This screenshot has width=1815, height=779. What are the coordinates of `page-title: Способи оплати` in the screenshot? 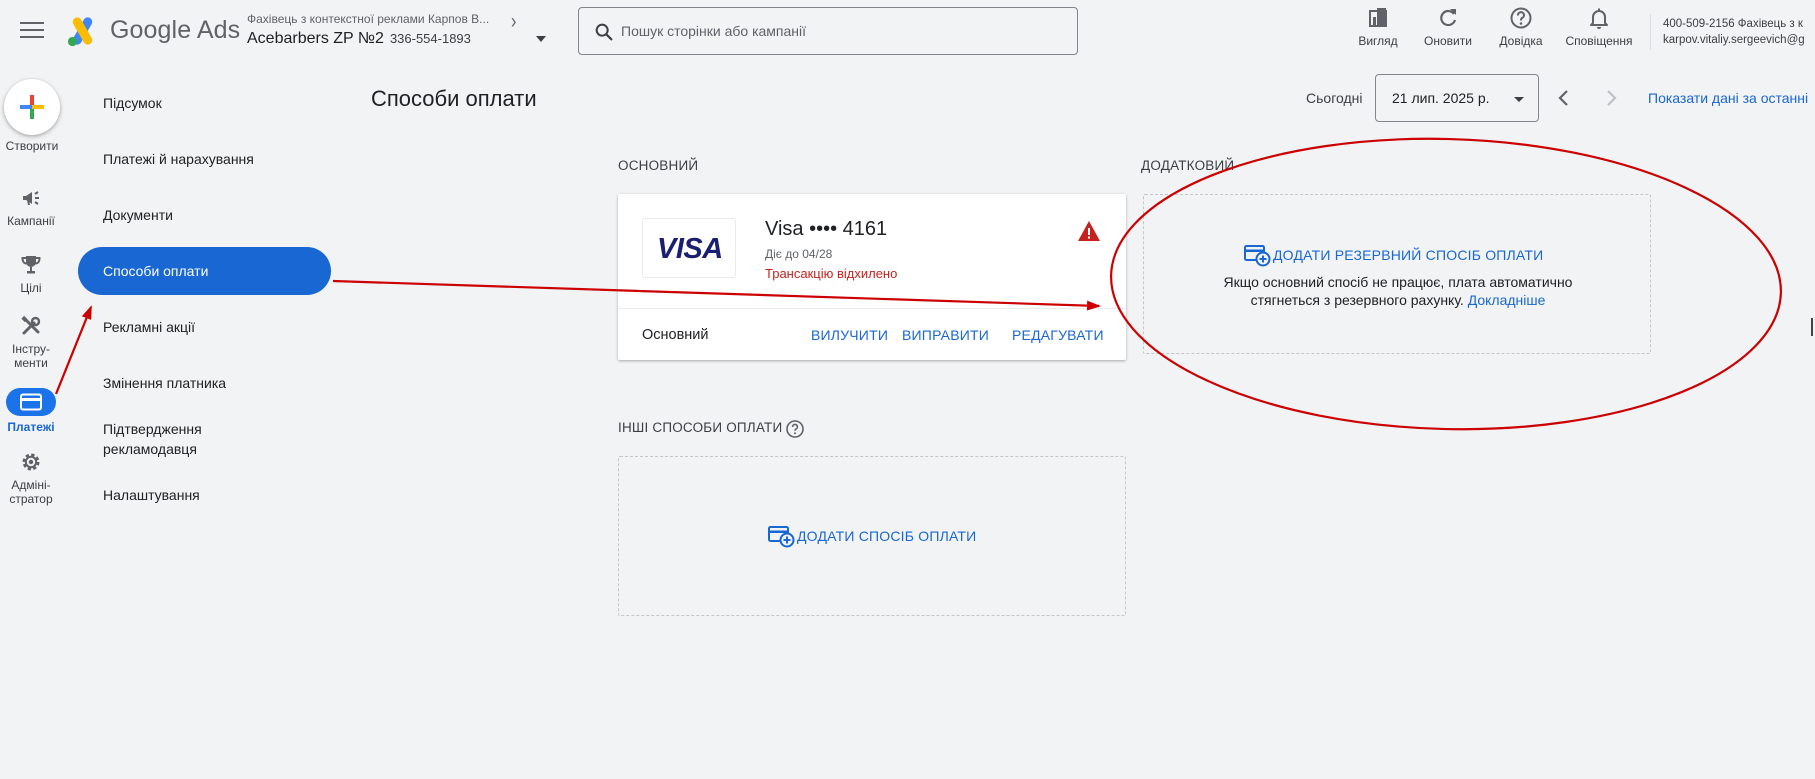 It's located at (454, 98).